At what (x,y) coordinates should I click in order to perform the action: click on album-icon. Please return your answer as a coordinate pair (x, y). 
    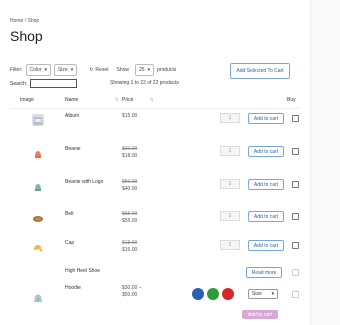
    Looking at the image, I should click on (38, 121).